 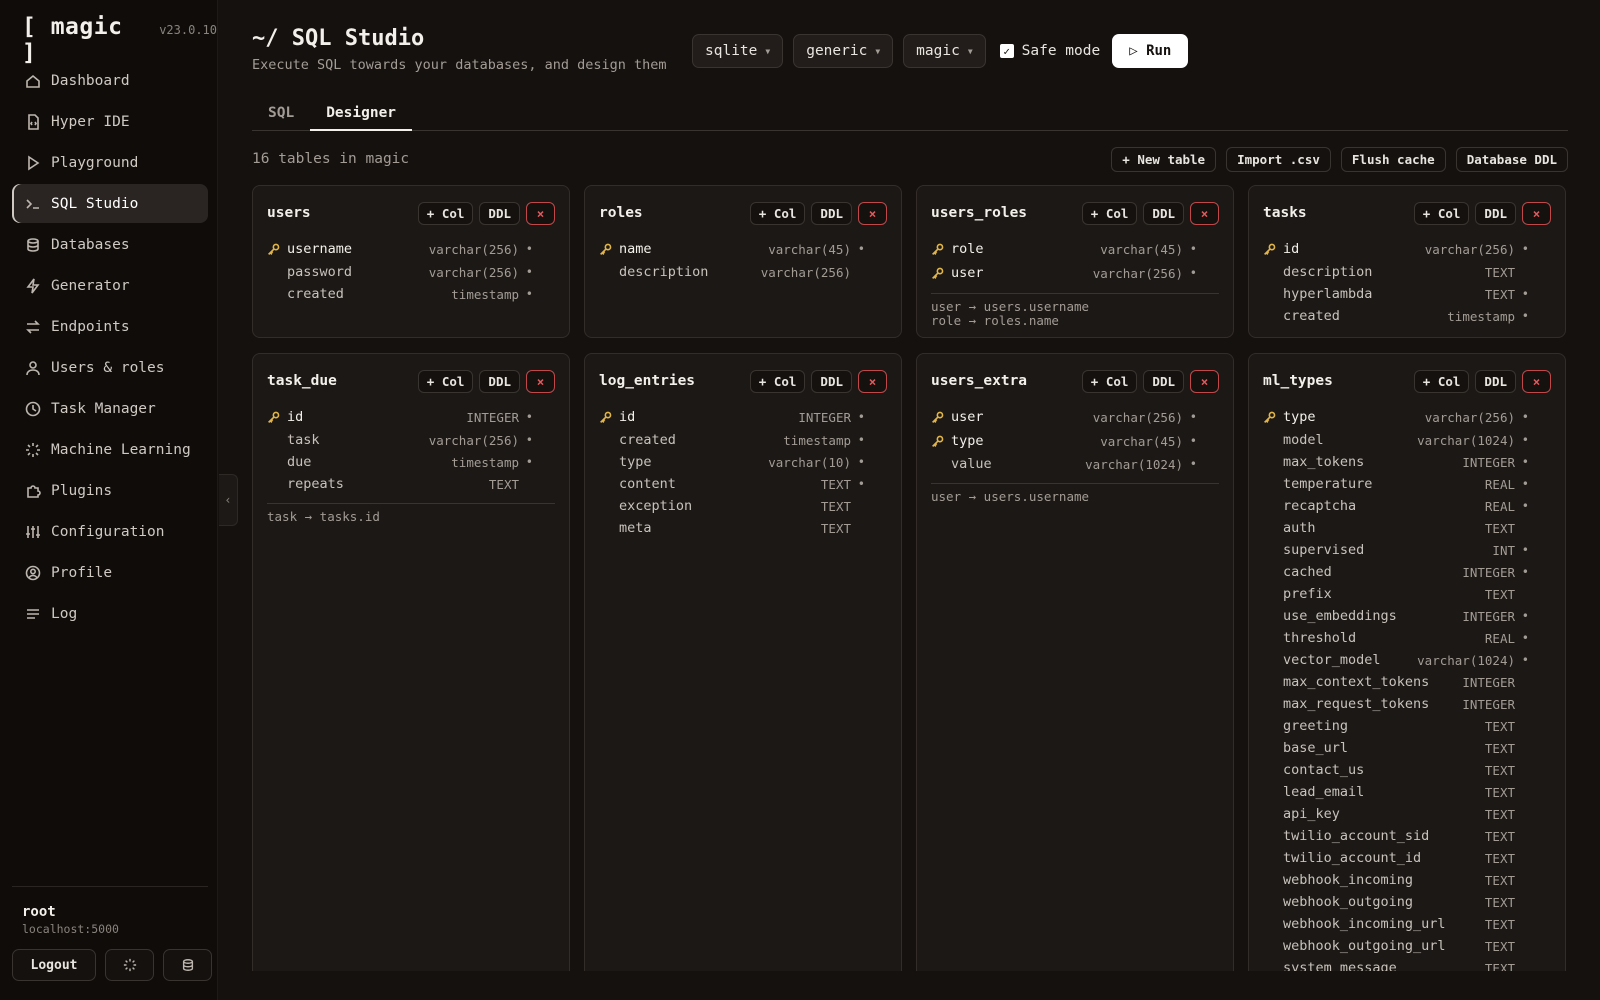 I want to click on sidebar-item-generator: Generator, so click(x=110, y=285).